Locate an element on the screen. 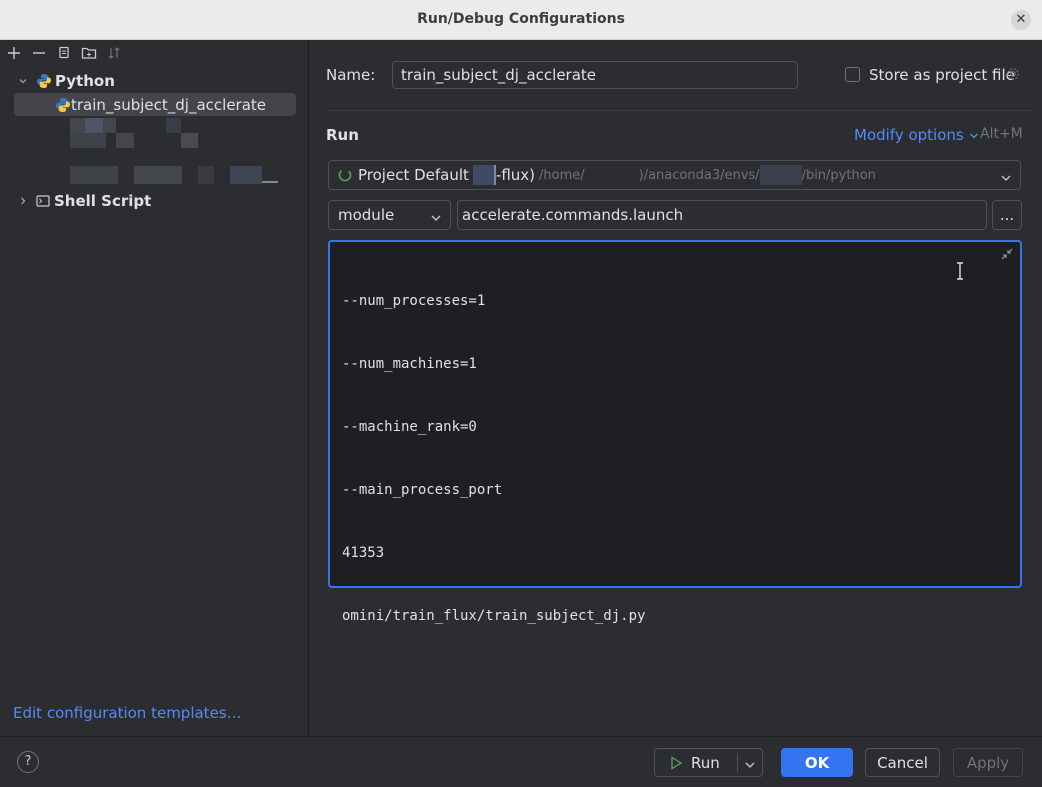 Image resolution: width=1042 pixels, height=787 pixels. window-title: Run/Debug Configurations is located at coordinates (521, 19).